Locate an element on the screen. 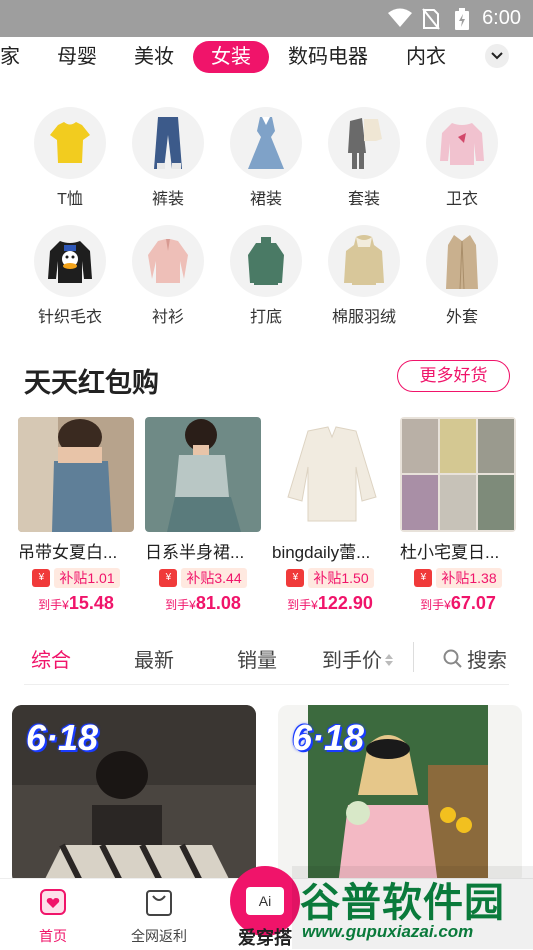 Image resolution: width=533 pixels, height=950 pixels. wifi-icon is located at coordinates (400, 17).